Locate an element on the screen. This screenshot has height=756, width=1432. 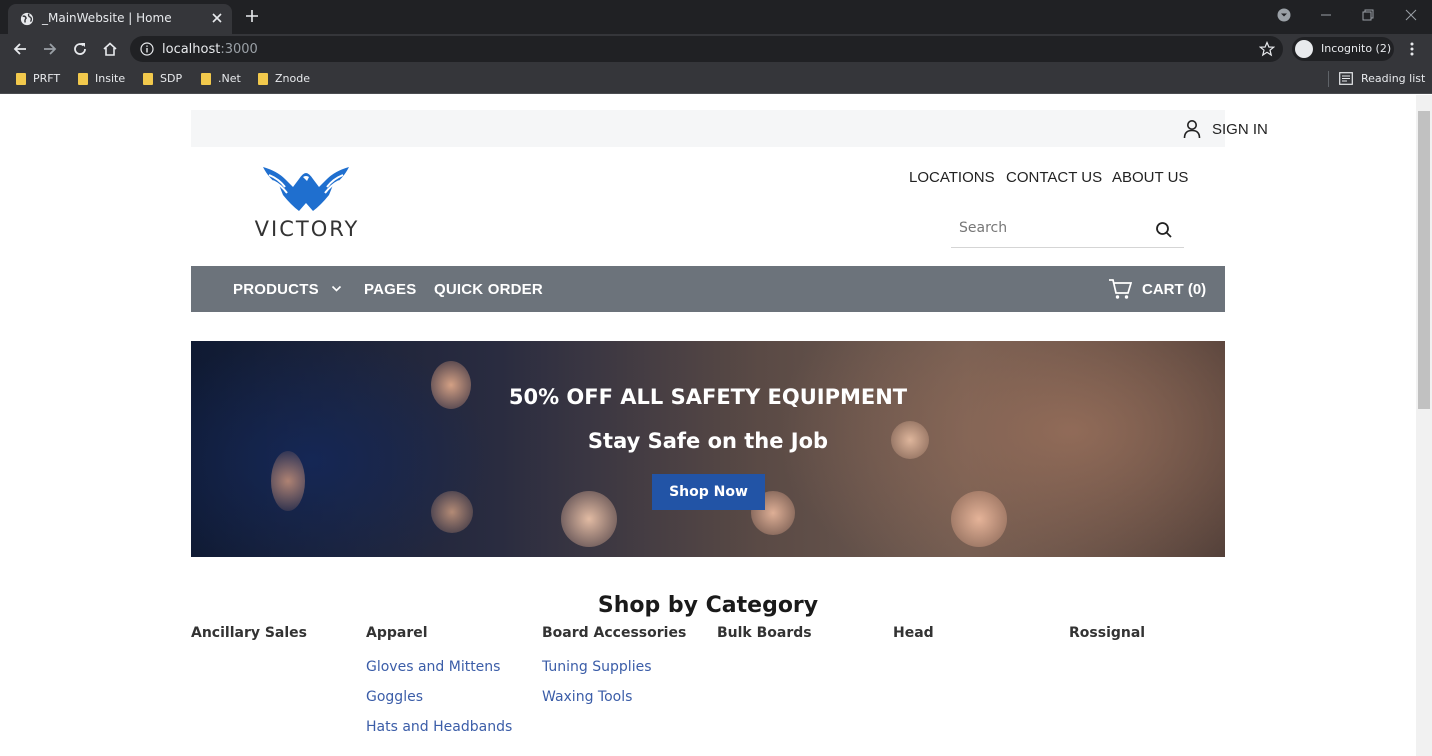
page-scrollbar is located at coordinates (1424, 425).